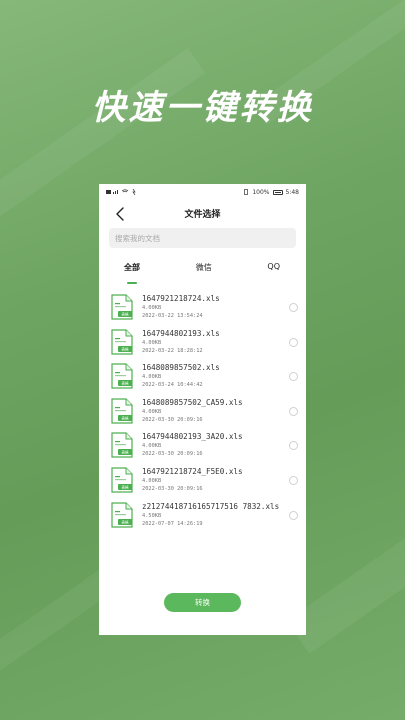  What do you see at coordinates (277, 192) in the screenshot?
I see `battery-icon` at bounding box center [277, 192].